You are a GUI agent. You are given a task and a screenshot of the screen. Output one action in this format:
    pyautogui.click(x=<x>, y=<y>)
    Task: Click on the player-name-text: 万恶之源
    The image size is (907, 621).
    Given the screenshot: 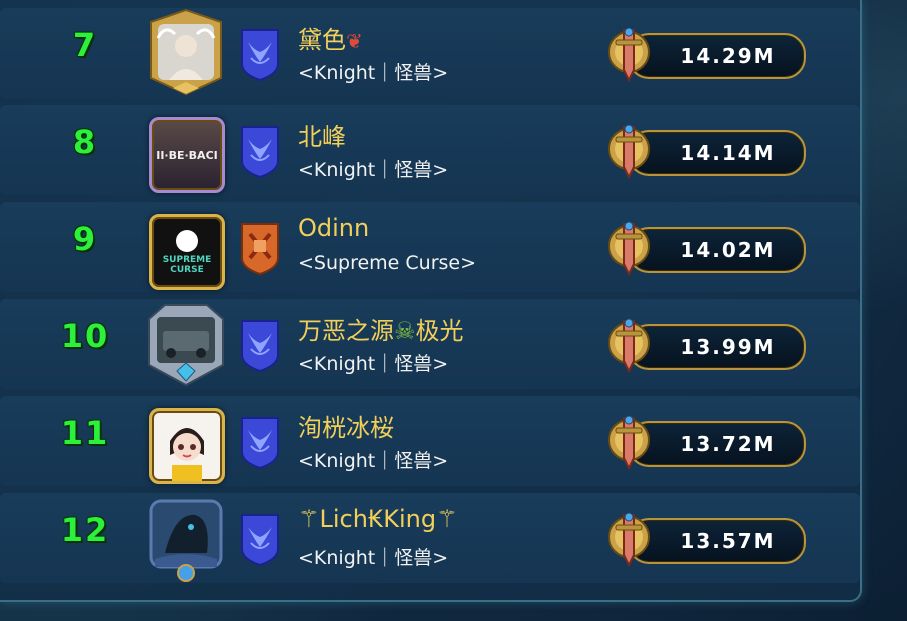 What is the action you would take?
    pyautogui.click(x=346, y=331)
    